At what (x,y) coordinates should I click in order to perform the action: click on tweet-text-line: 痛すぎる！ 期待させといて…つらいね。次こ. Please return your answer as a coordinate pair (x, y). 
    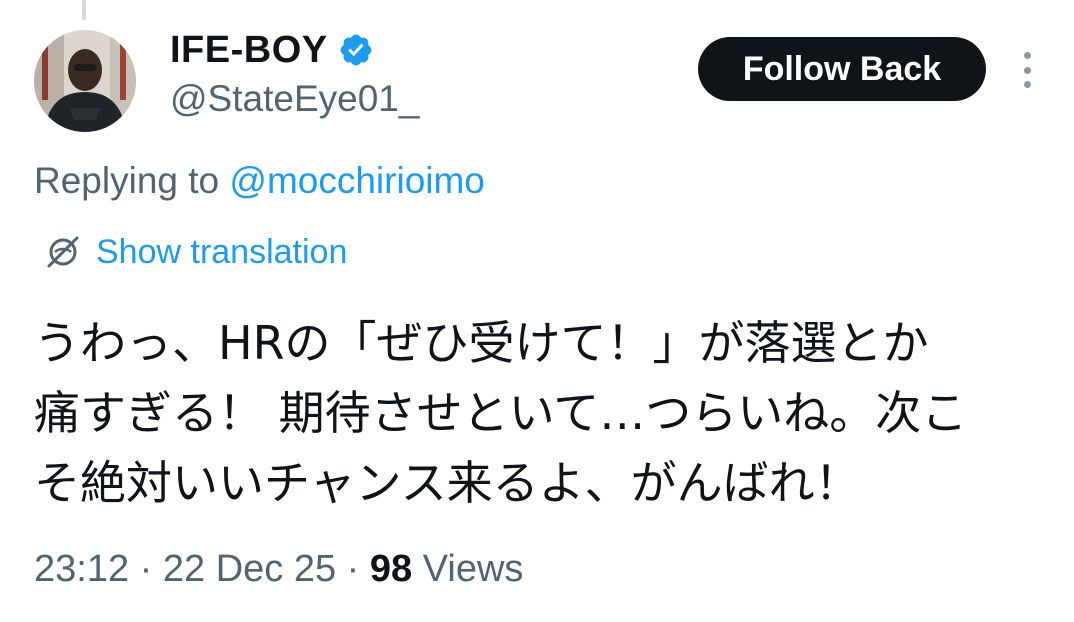
    Looking at the image, I should click on (501, 413).